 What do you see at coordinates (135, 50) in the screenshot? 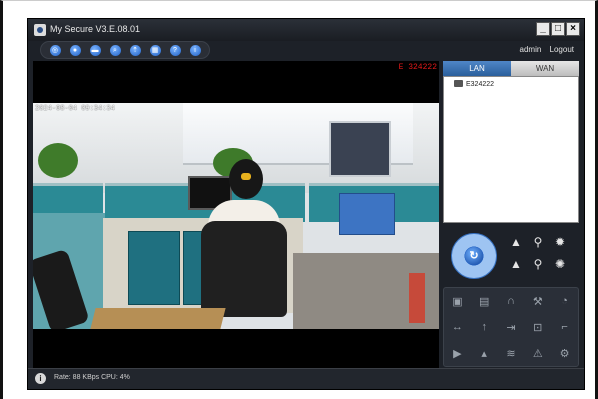
I see `toolbar-button-5: ⇡` at bounding box center [135, 50].